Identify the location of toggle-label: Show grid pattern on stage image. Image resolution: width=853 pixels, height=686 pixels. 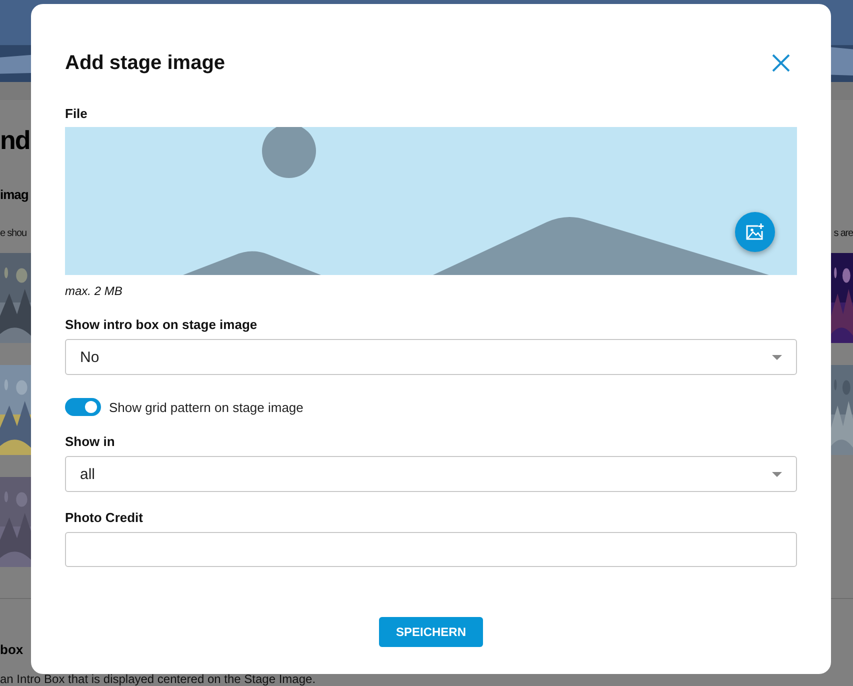
(206, 407).